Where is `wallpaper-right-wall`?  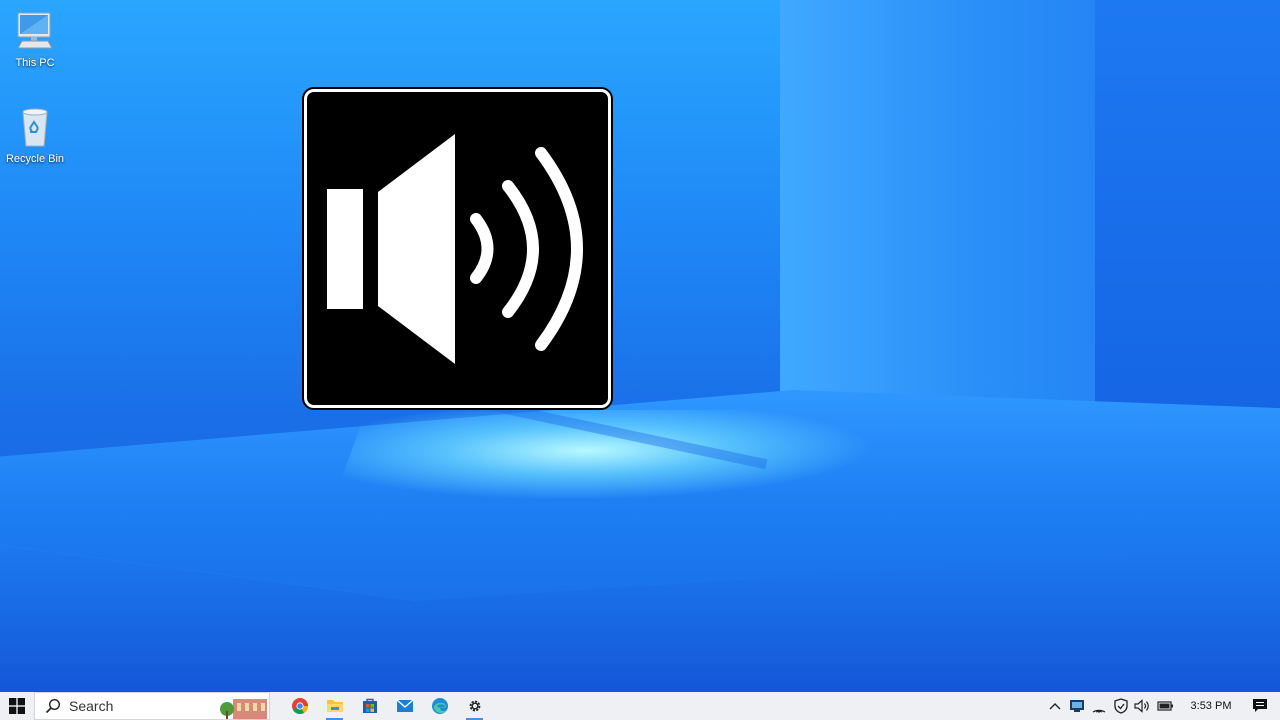
wallpaper-right-wall is located at coordinates (1187, 210).